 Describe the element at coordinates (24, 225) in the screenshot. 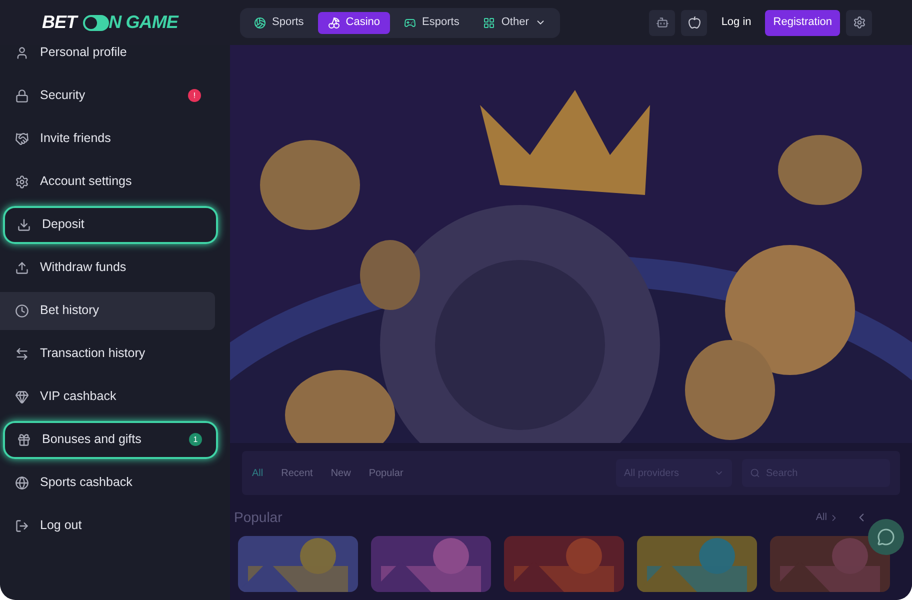

I see `download-icon` at that location.